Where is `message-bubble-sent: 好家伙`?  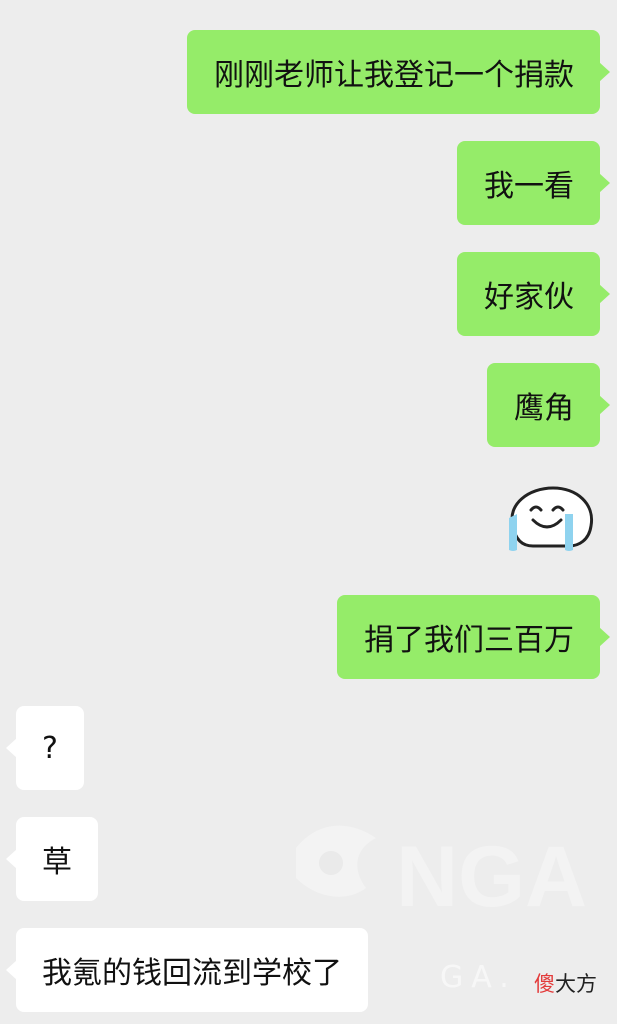
message-bubble-sent: 好家伙 is located at coordinates (533, 294).